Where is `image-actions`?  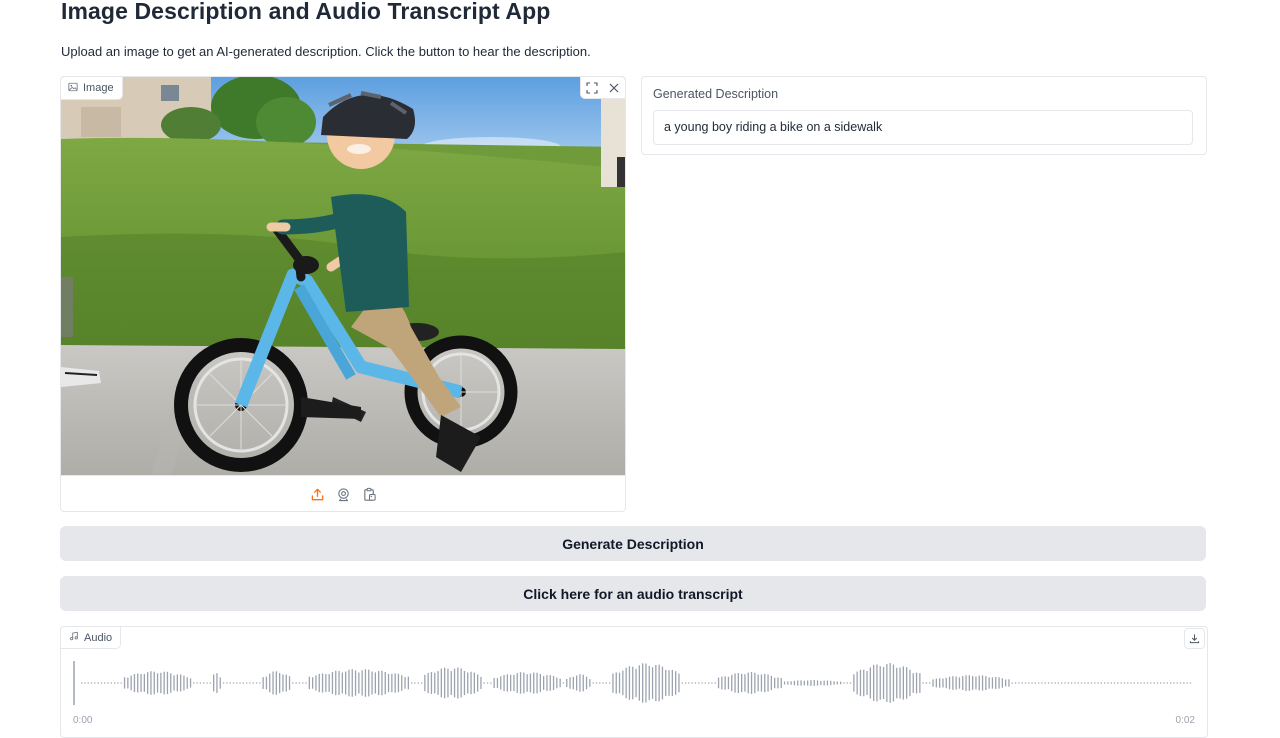
image-actions is located at coordinates (602, 88).